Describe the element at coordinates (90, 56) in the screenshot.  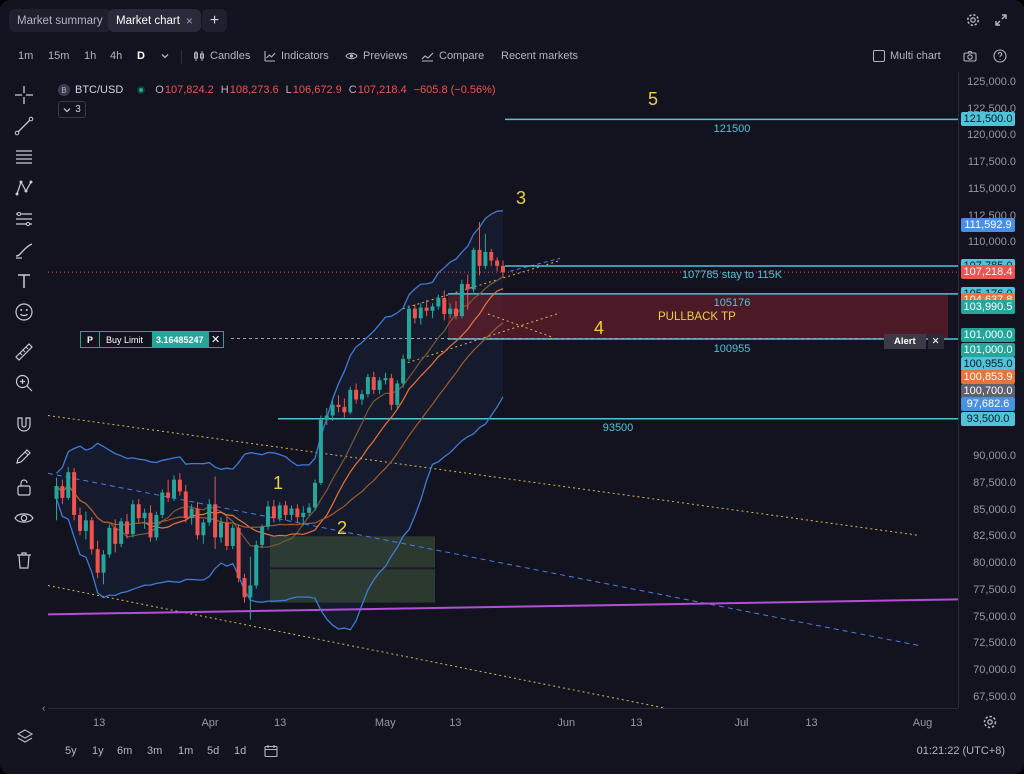
I see `interval-1h: 1h` at that location.